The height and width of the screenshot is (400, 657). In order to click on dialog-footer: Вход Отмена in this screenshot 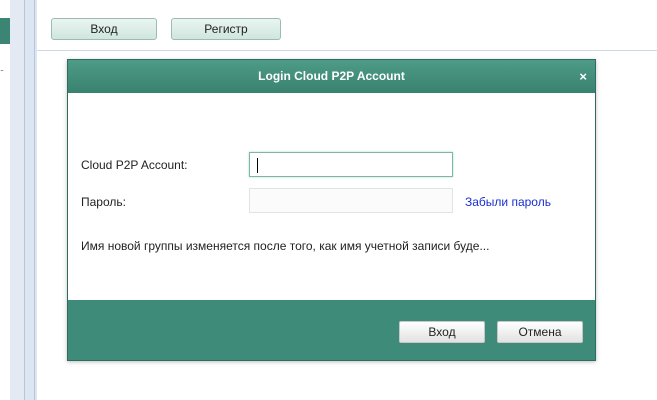, I will do `click(331, 330)`.